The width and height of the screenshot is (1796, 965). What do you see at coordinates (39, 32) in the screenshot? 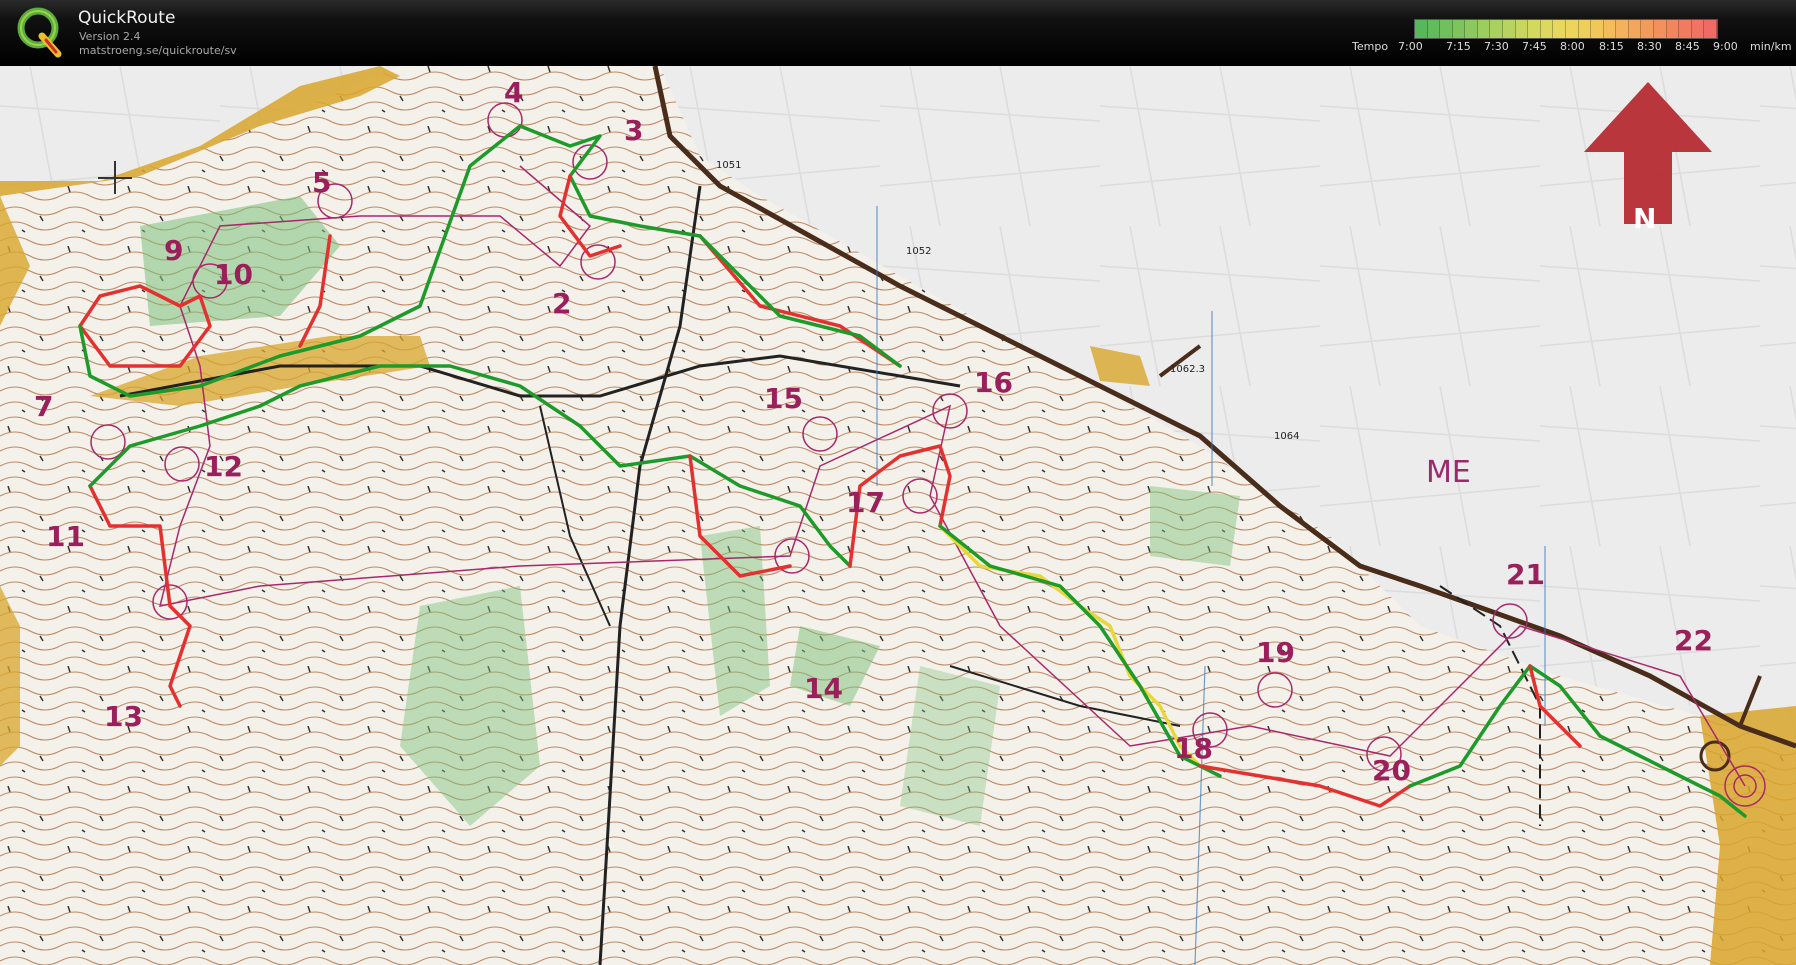
I see `quickroute-logo-icon` at bounding box center [39, 32].